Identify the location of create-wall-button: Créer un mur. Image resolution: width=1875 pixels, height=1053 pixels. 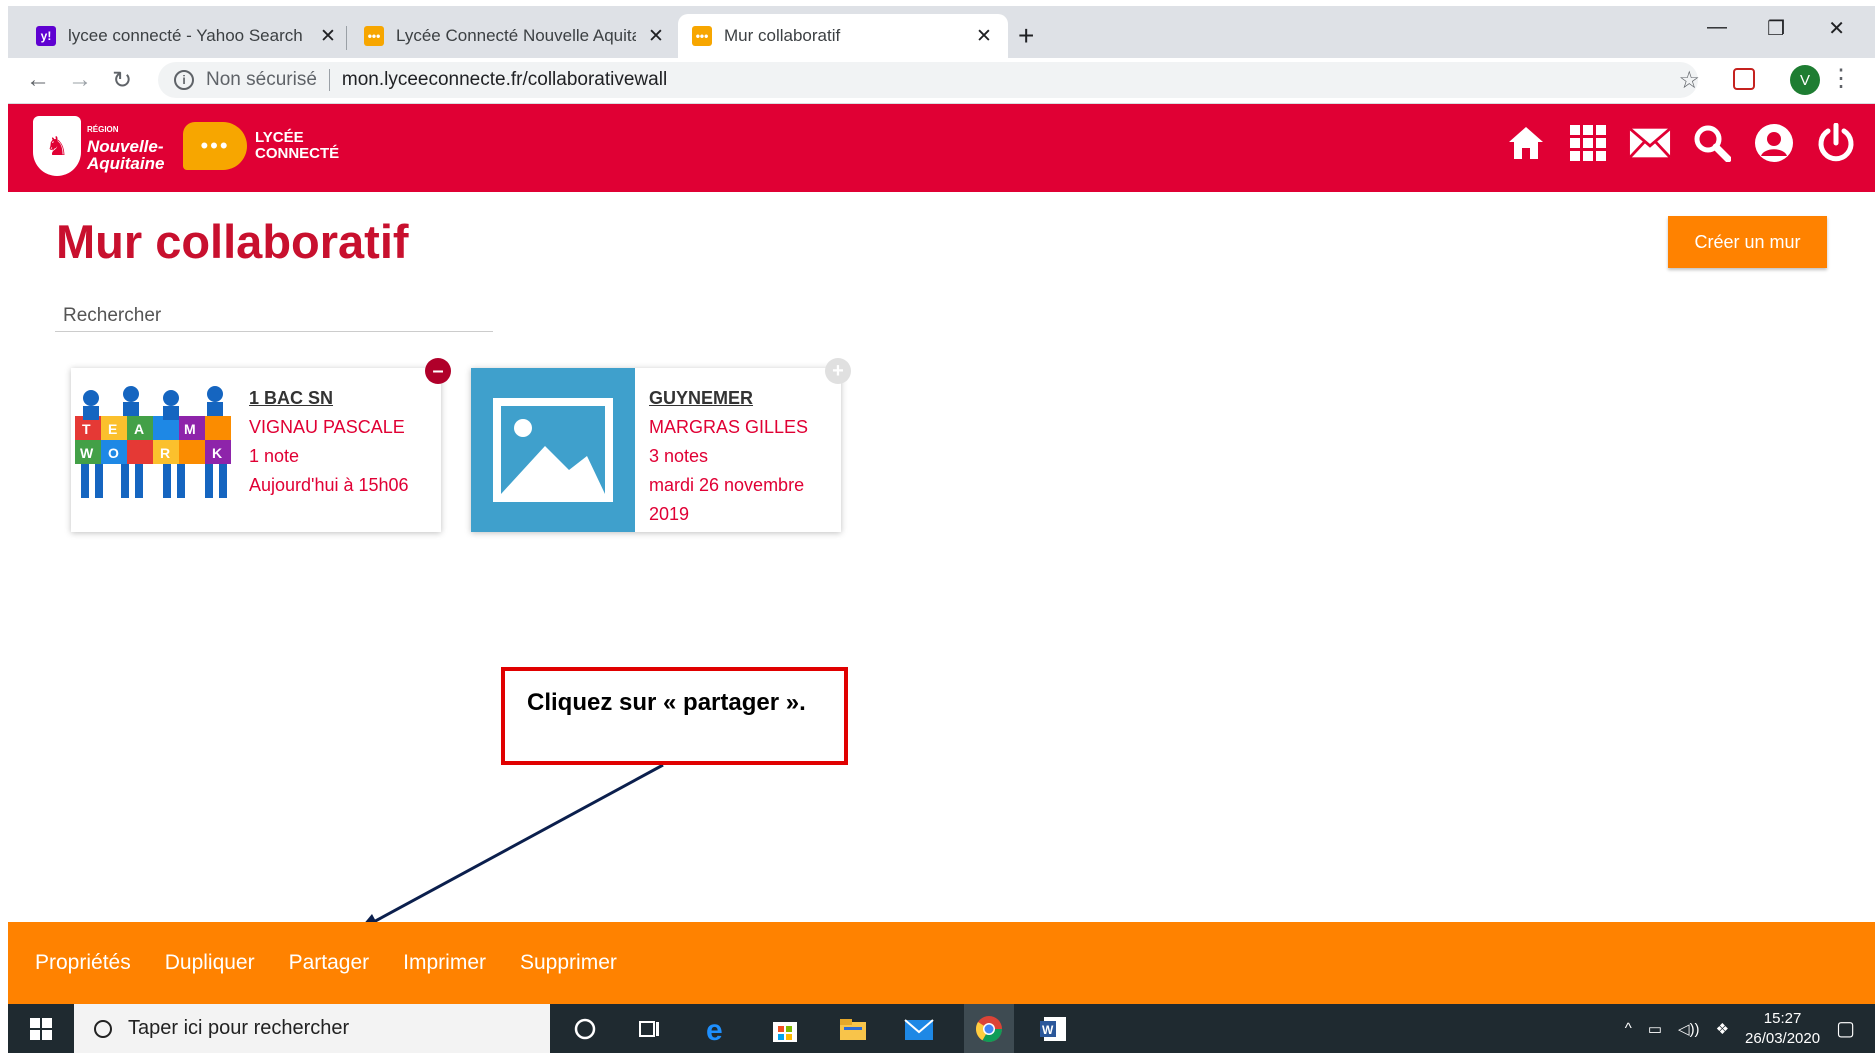
(1747, 242).